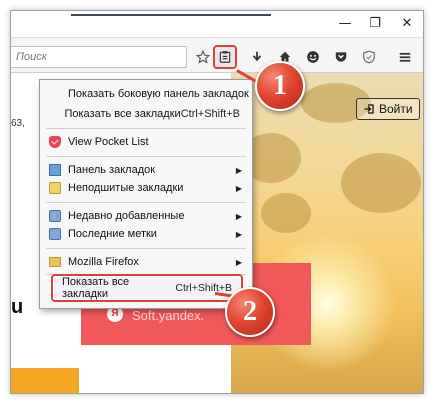  I want to click on menu-item-show-all-bookmarks: Показать все закладки Ctrl+Shift+B, so click(146, 114).